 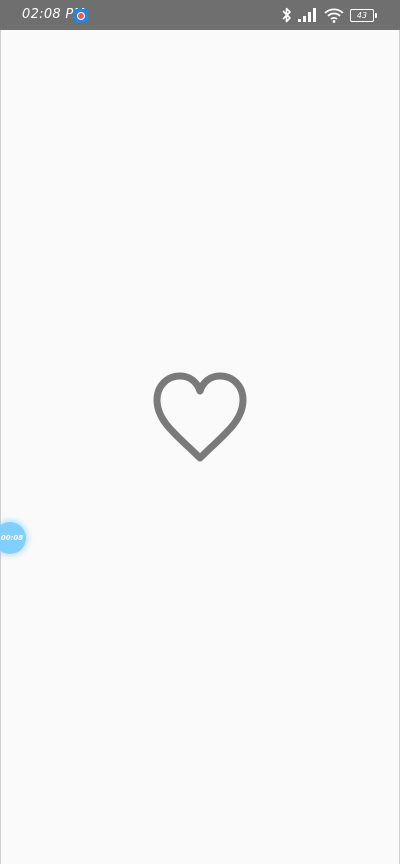 I want to click on bluetooth-icon, so click(x=286, y=15).